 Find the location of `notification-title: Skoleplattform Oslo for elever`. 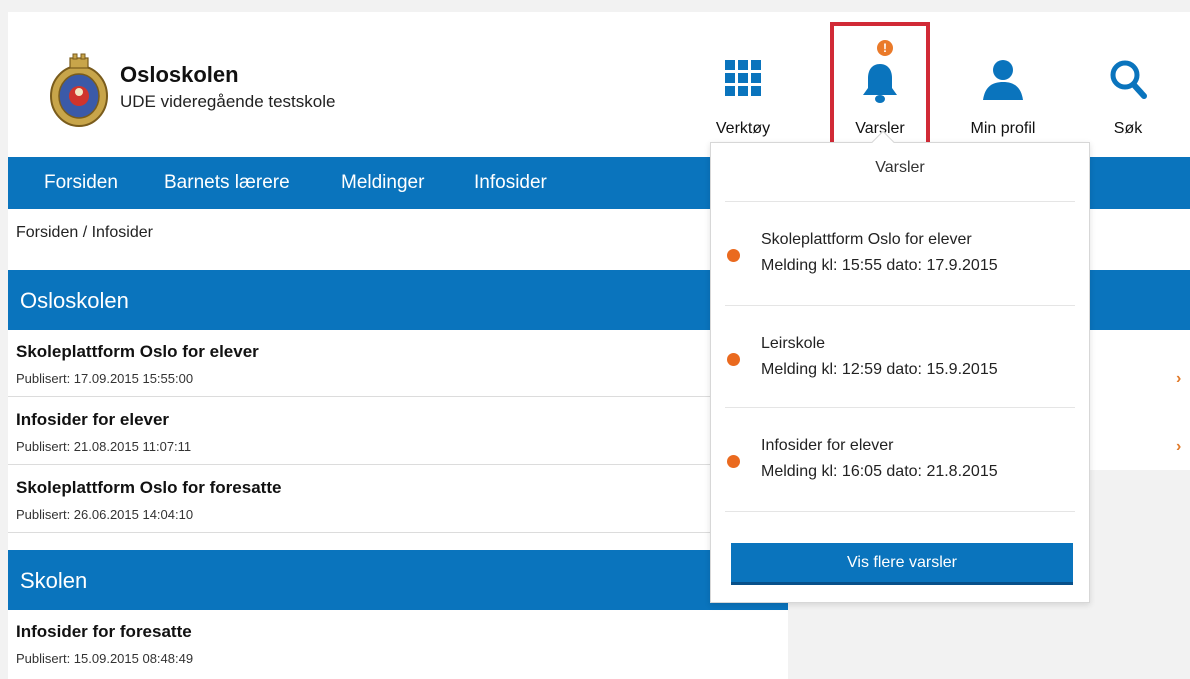

notification-title: Skoleplattform Oslo for elever is located at coordinates (866, 239).